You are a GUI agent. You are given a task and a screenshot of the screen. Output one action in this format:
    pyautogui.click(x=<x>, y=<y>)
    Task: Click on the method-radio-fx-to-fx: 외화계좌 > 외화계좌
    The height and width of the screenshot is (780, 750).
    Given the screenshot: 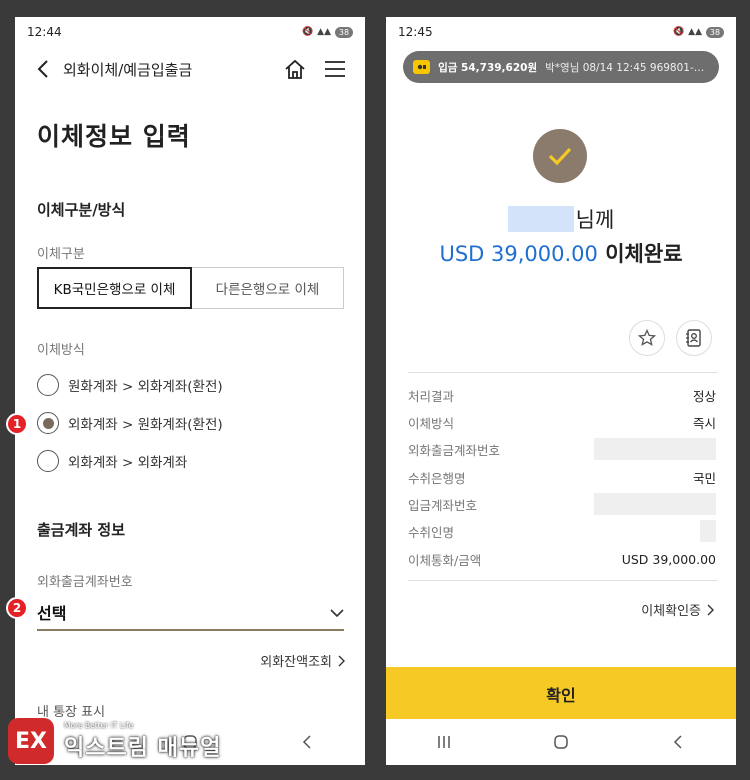 What is the action you would take?
    pyautogui.click(x=112, y=461)
    